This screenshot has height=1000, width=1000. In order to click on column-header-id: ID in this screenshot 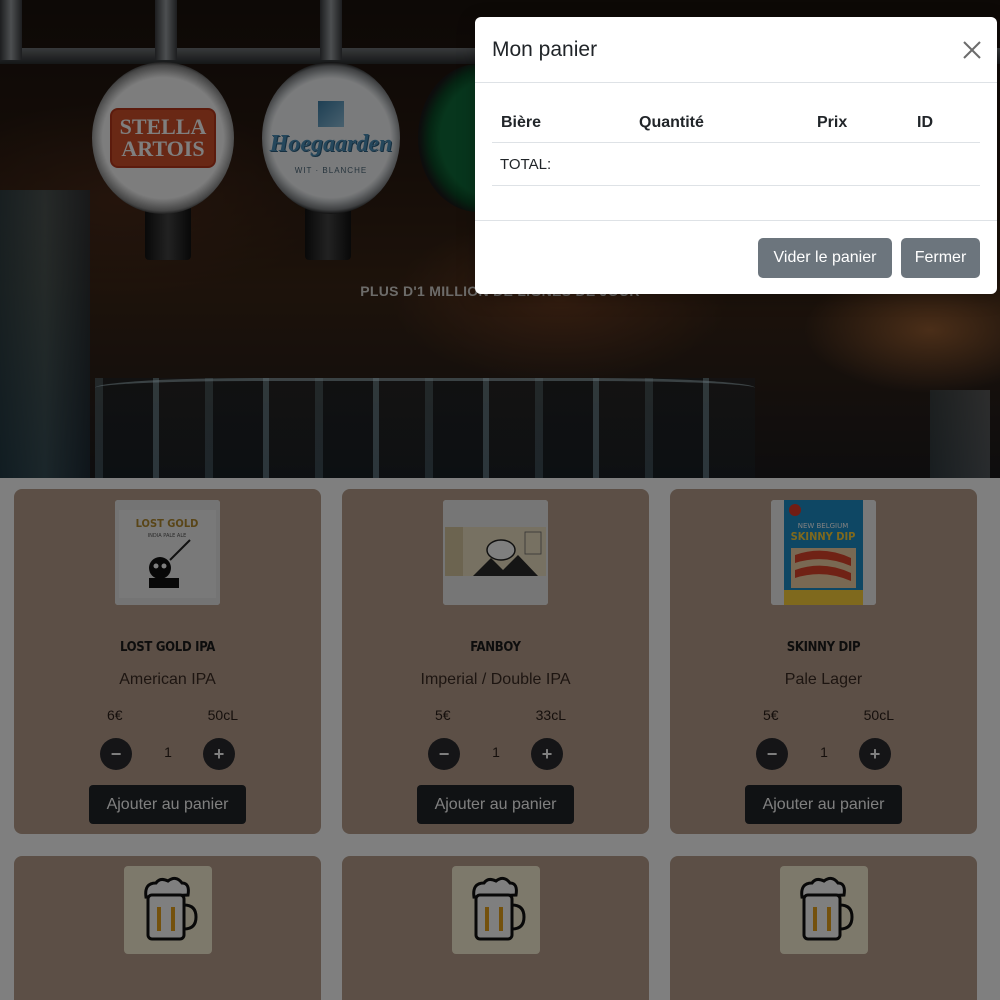, I will do `click(925, 122)`.